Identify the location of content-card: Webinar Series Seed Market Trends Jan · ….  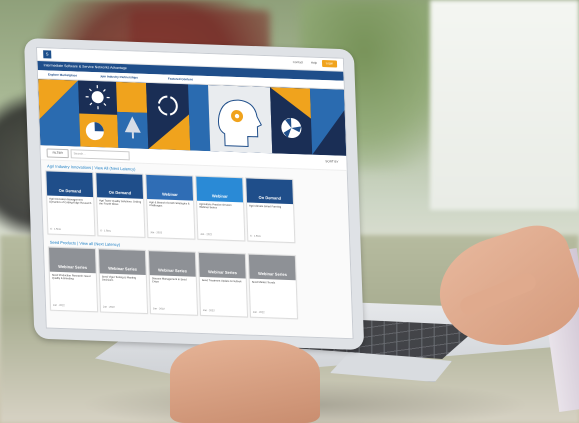
(273, 286).